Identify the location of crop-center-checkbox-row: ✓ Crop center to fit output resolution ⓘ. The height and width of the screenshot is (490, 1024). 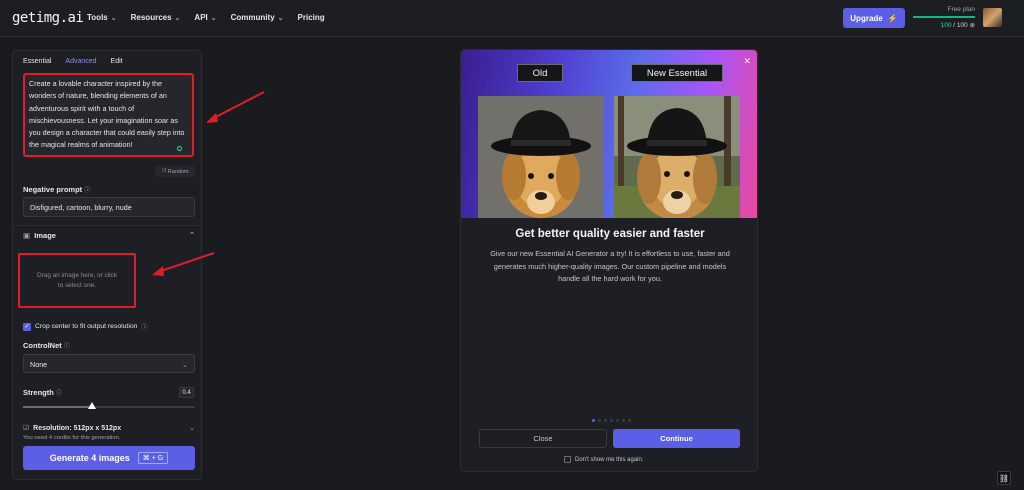
(85, 326).